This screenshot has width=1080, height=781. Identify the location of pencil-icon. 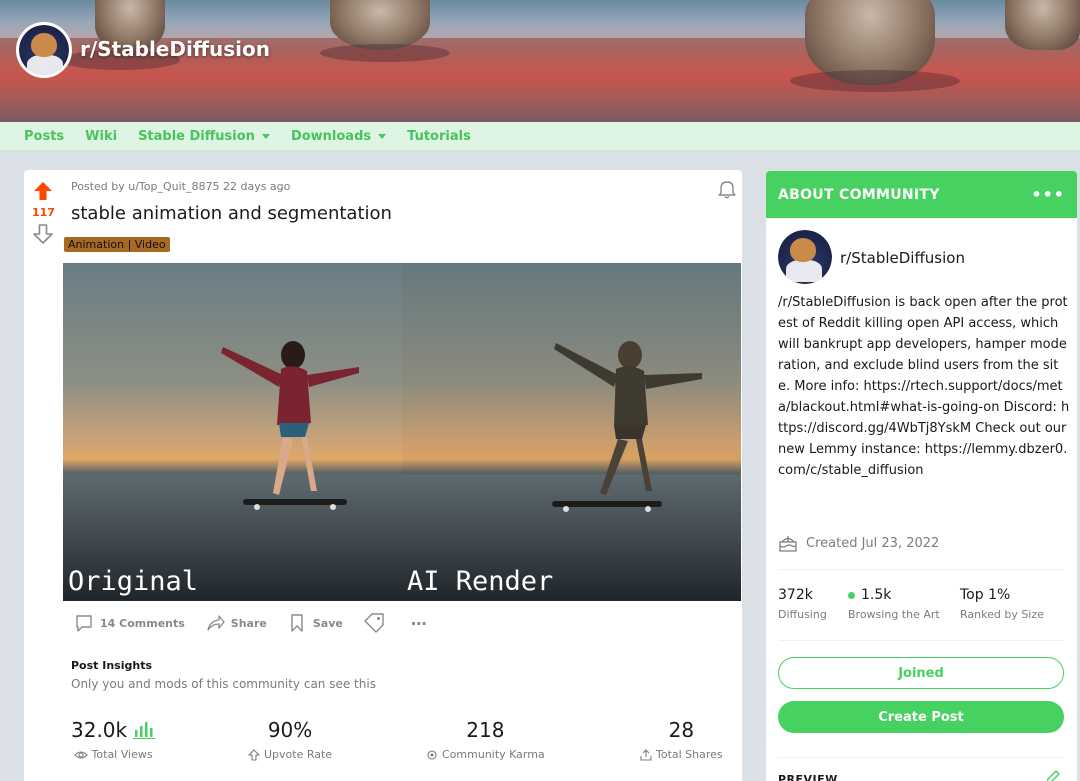
(1053, 775).